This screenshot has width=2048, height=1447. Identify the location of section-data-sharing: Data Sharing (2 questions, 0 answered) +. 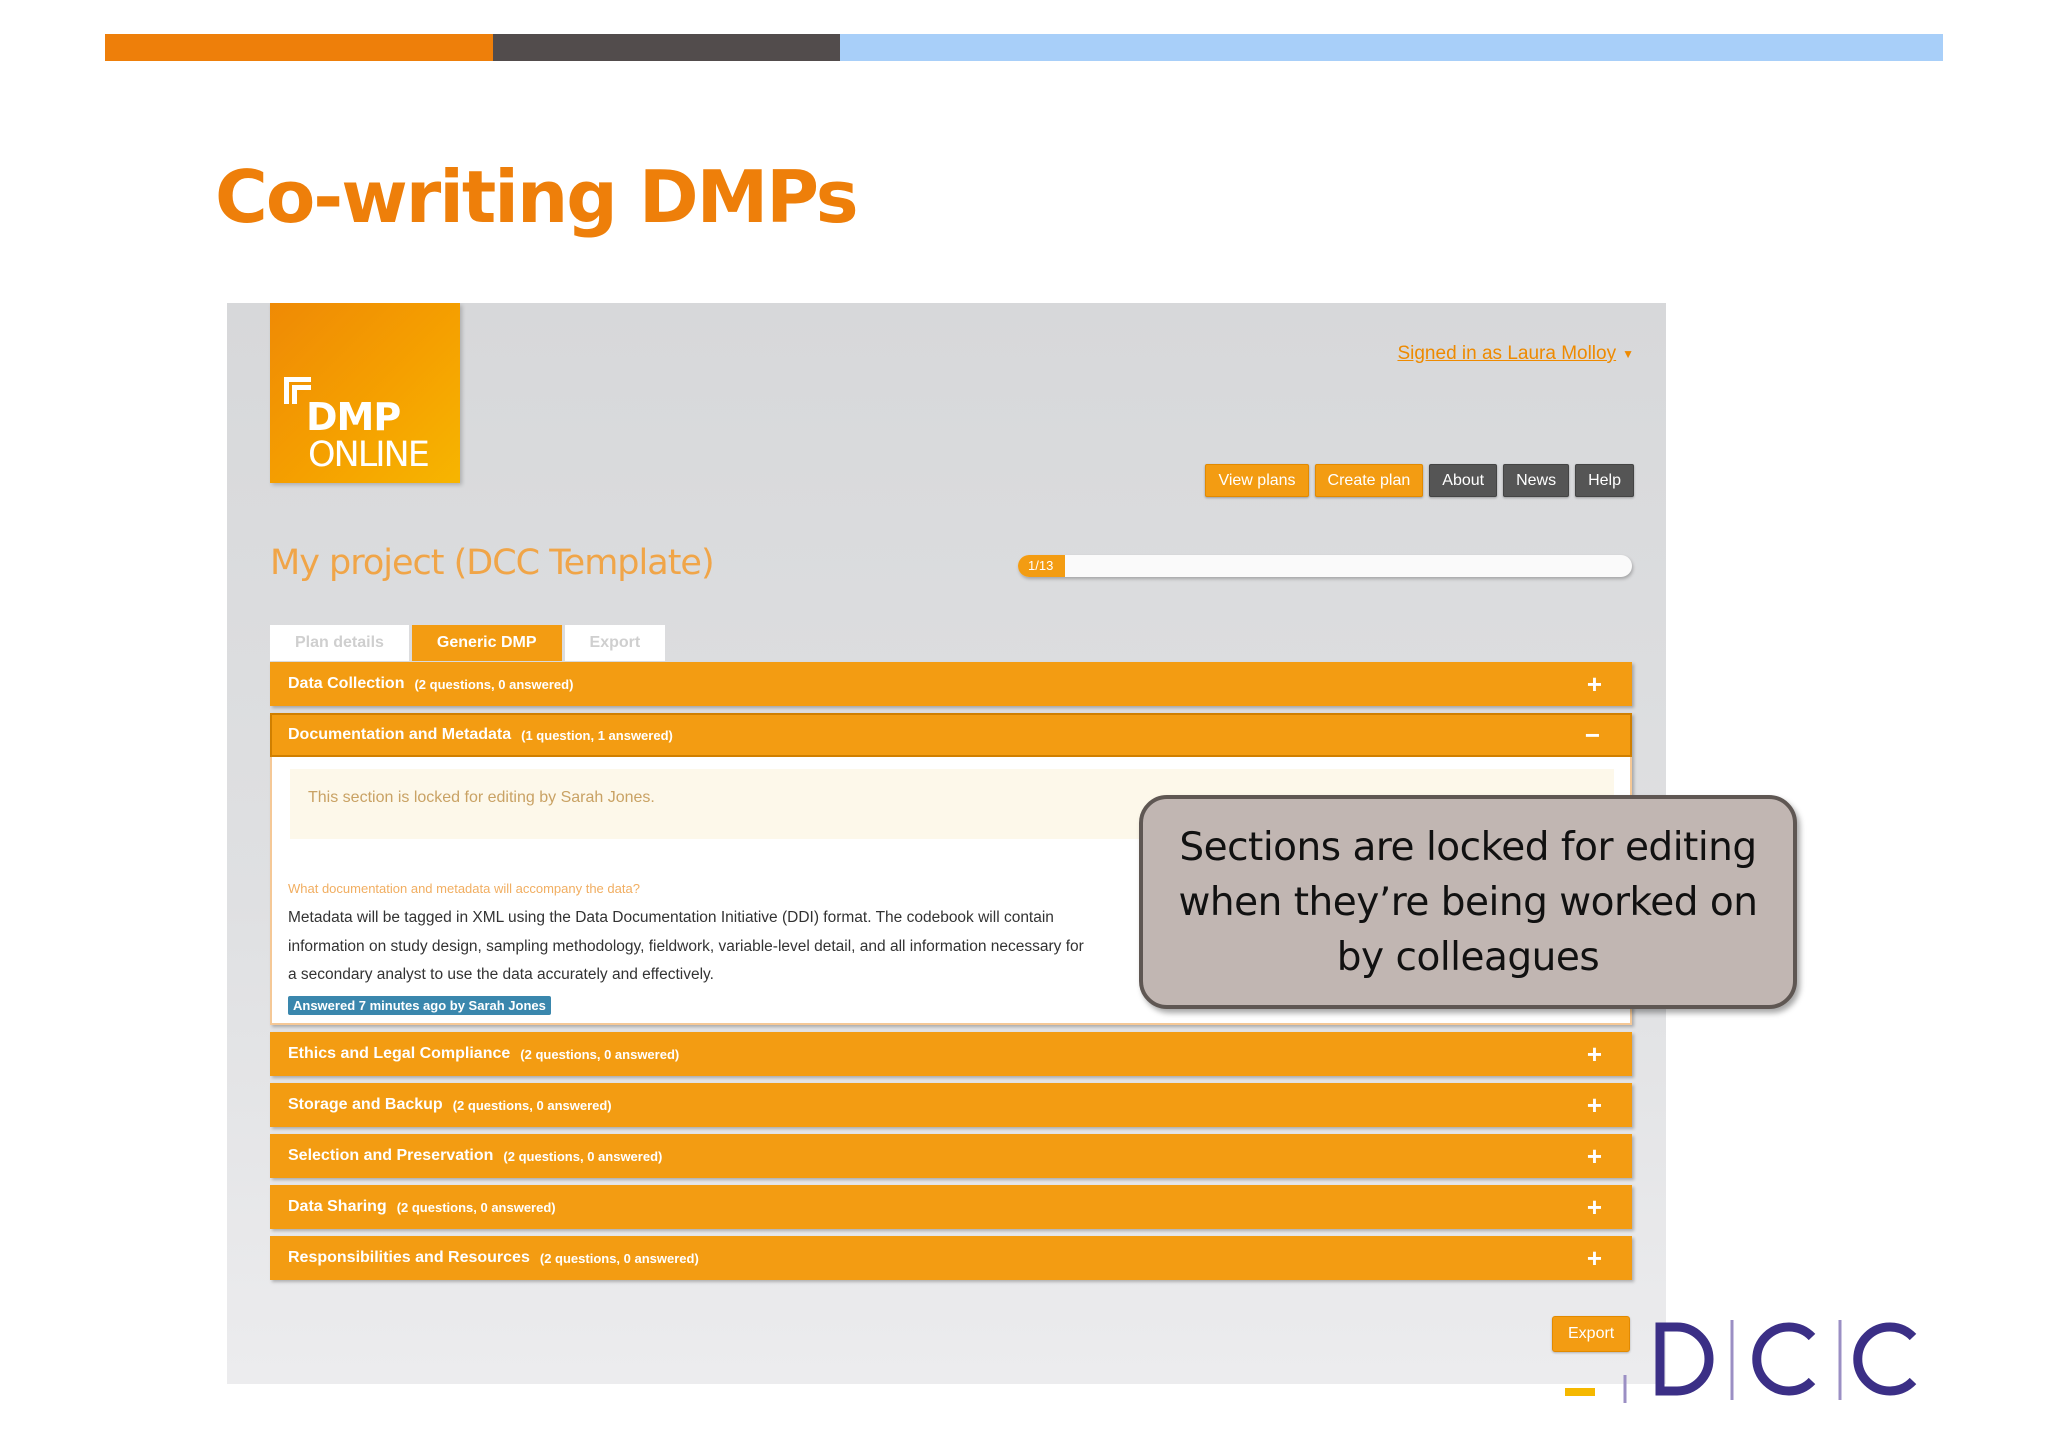
(951, 1207).